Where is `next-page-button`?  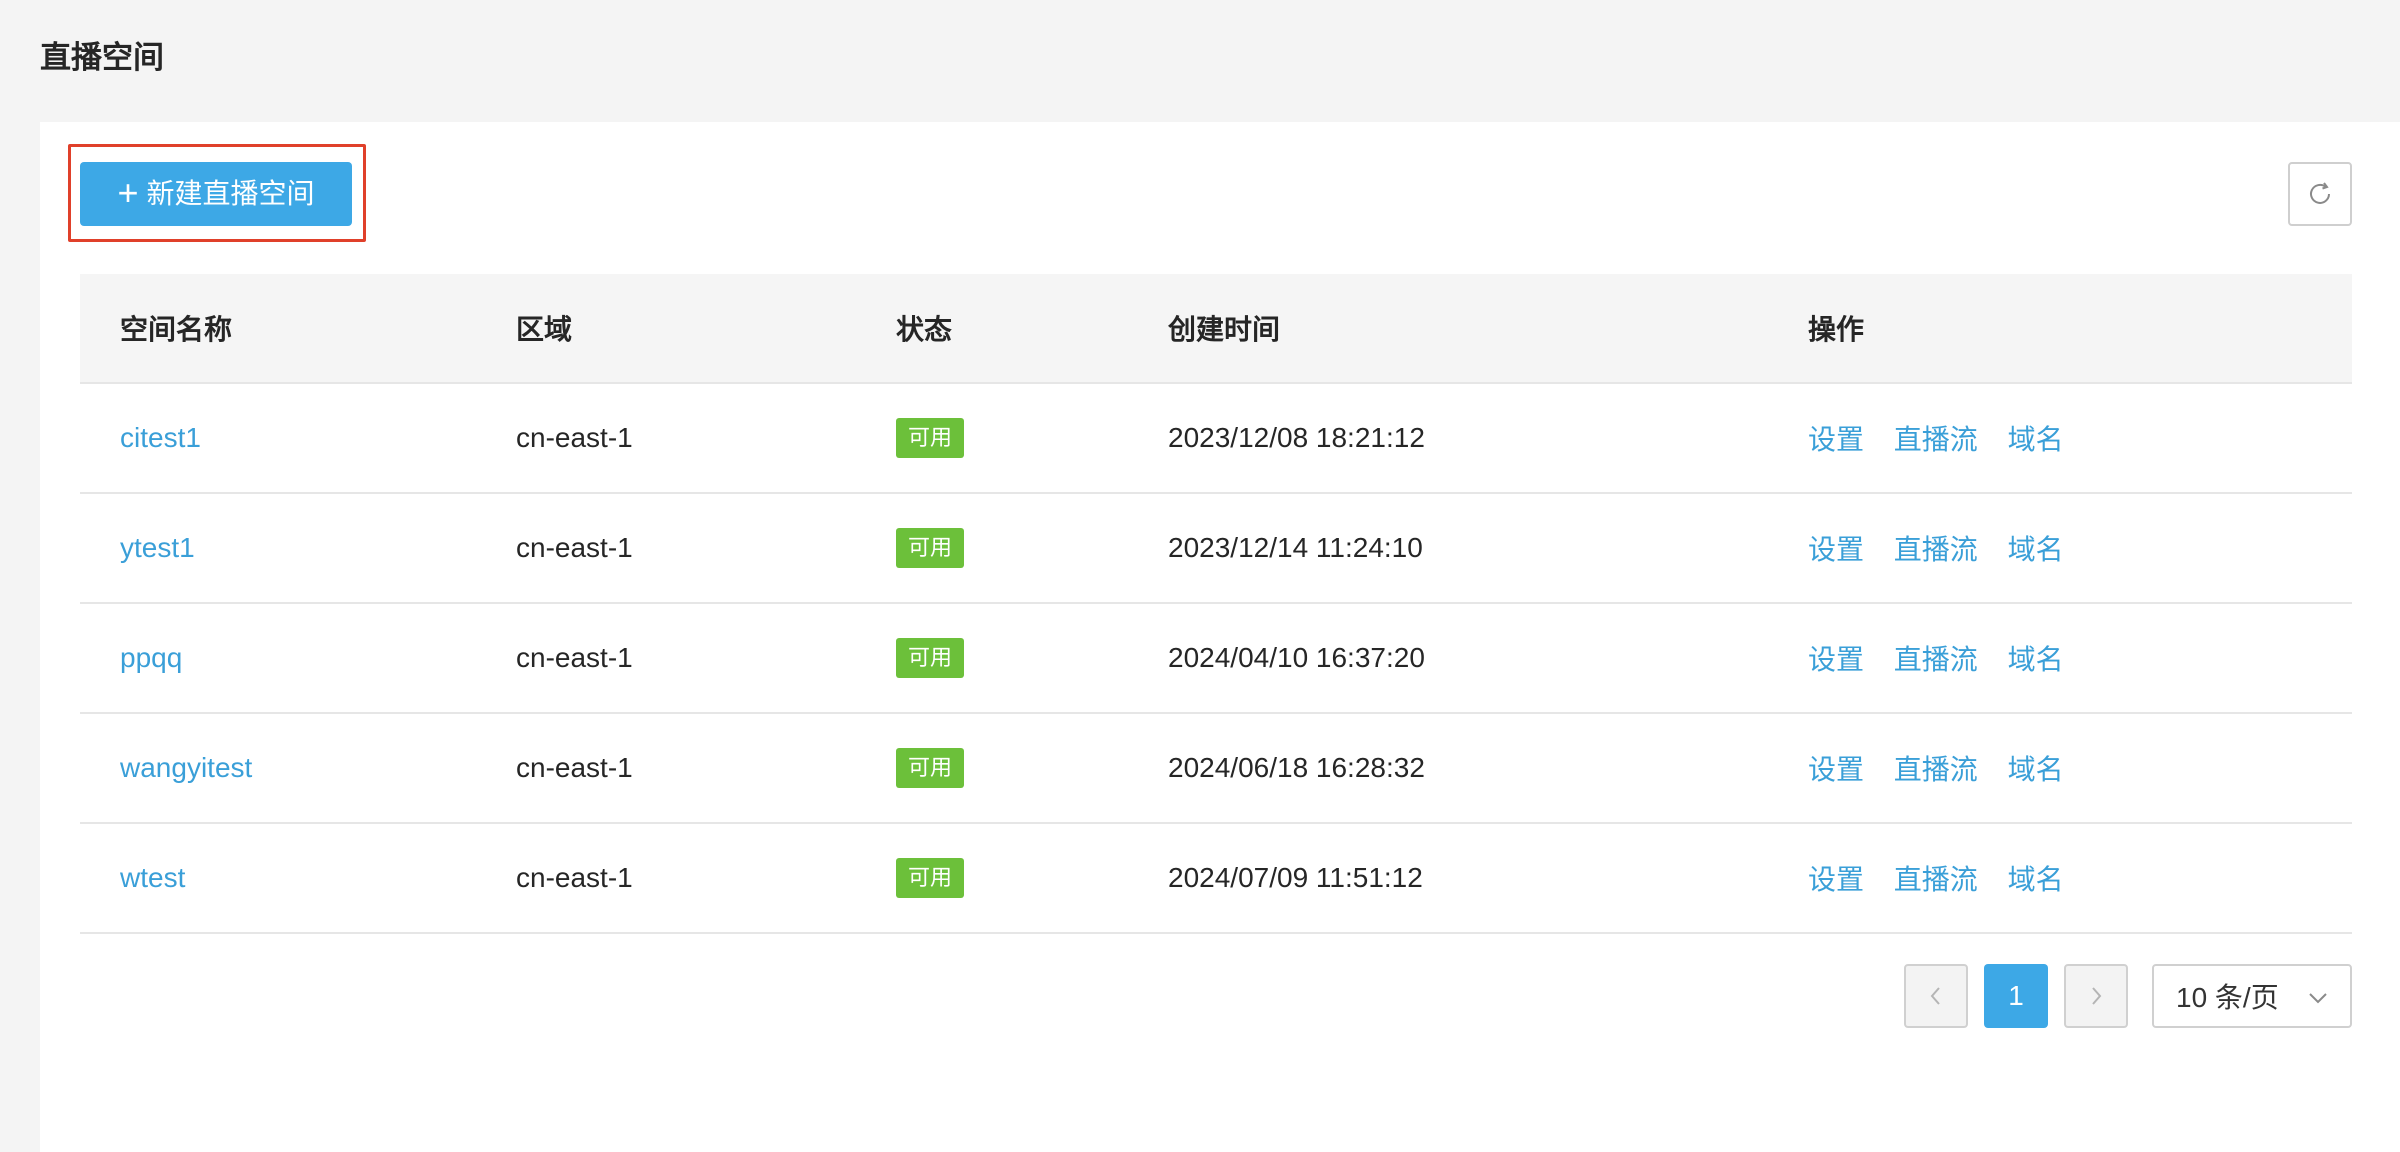 next-page-button is located at coordinates (2096, 996).